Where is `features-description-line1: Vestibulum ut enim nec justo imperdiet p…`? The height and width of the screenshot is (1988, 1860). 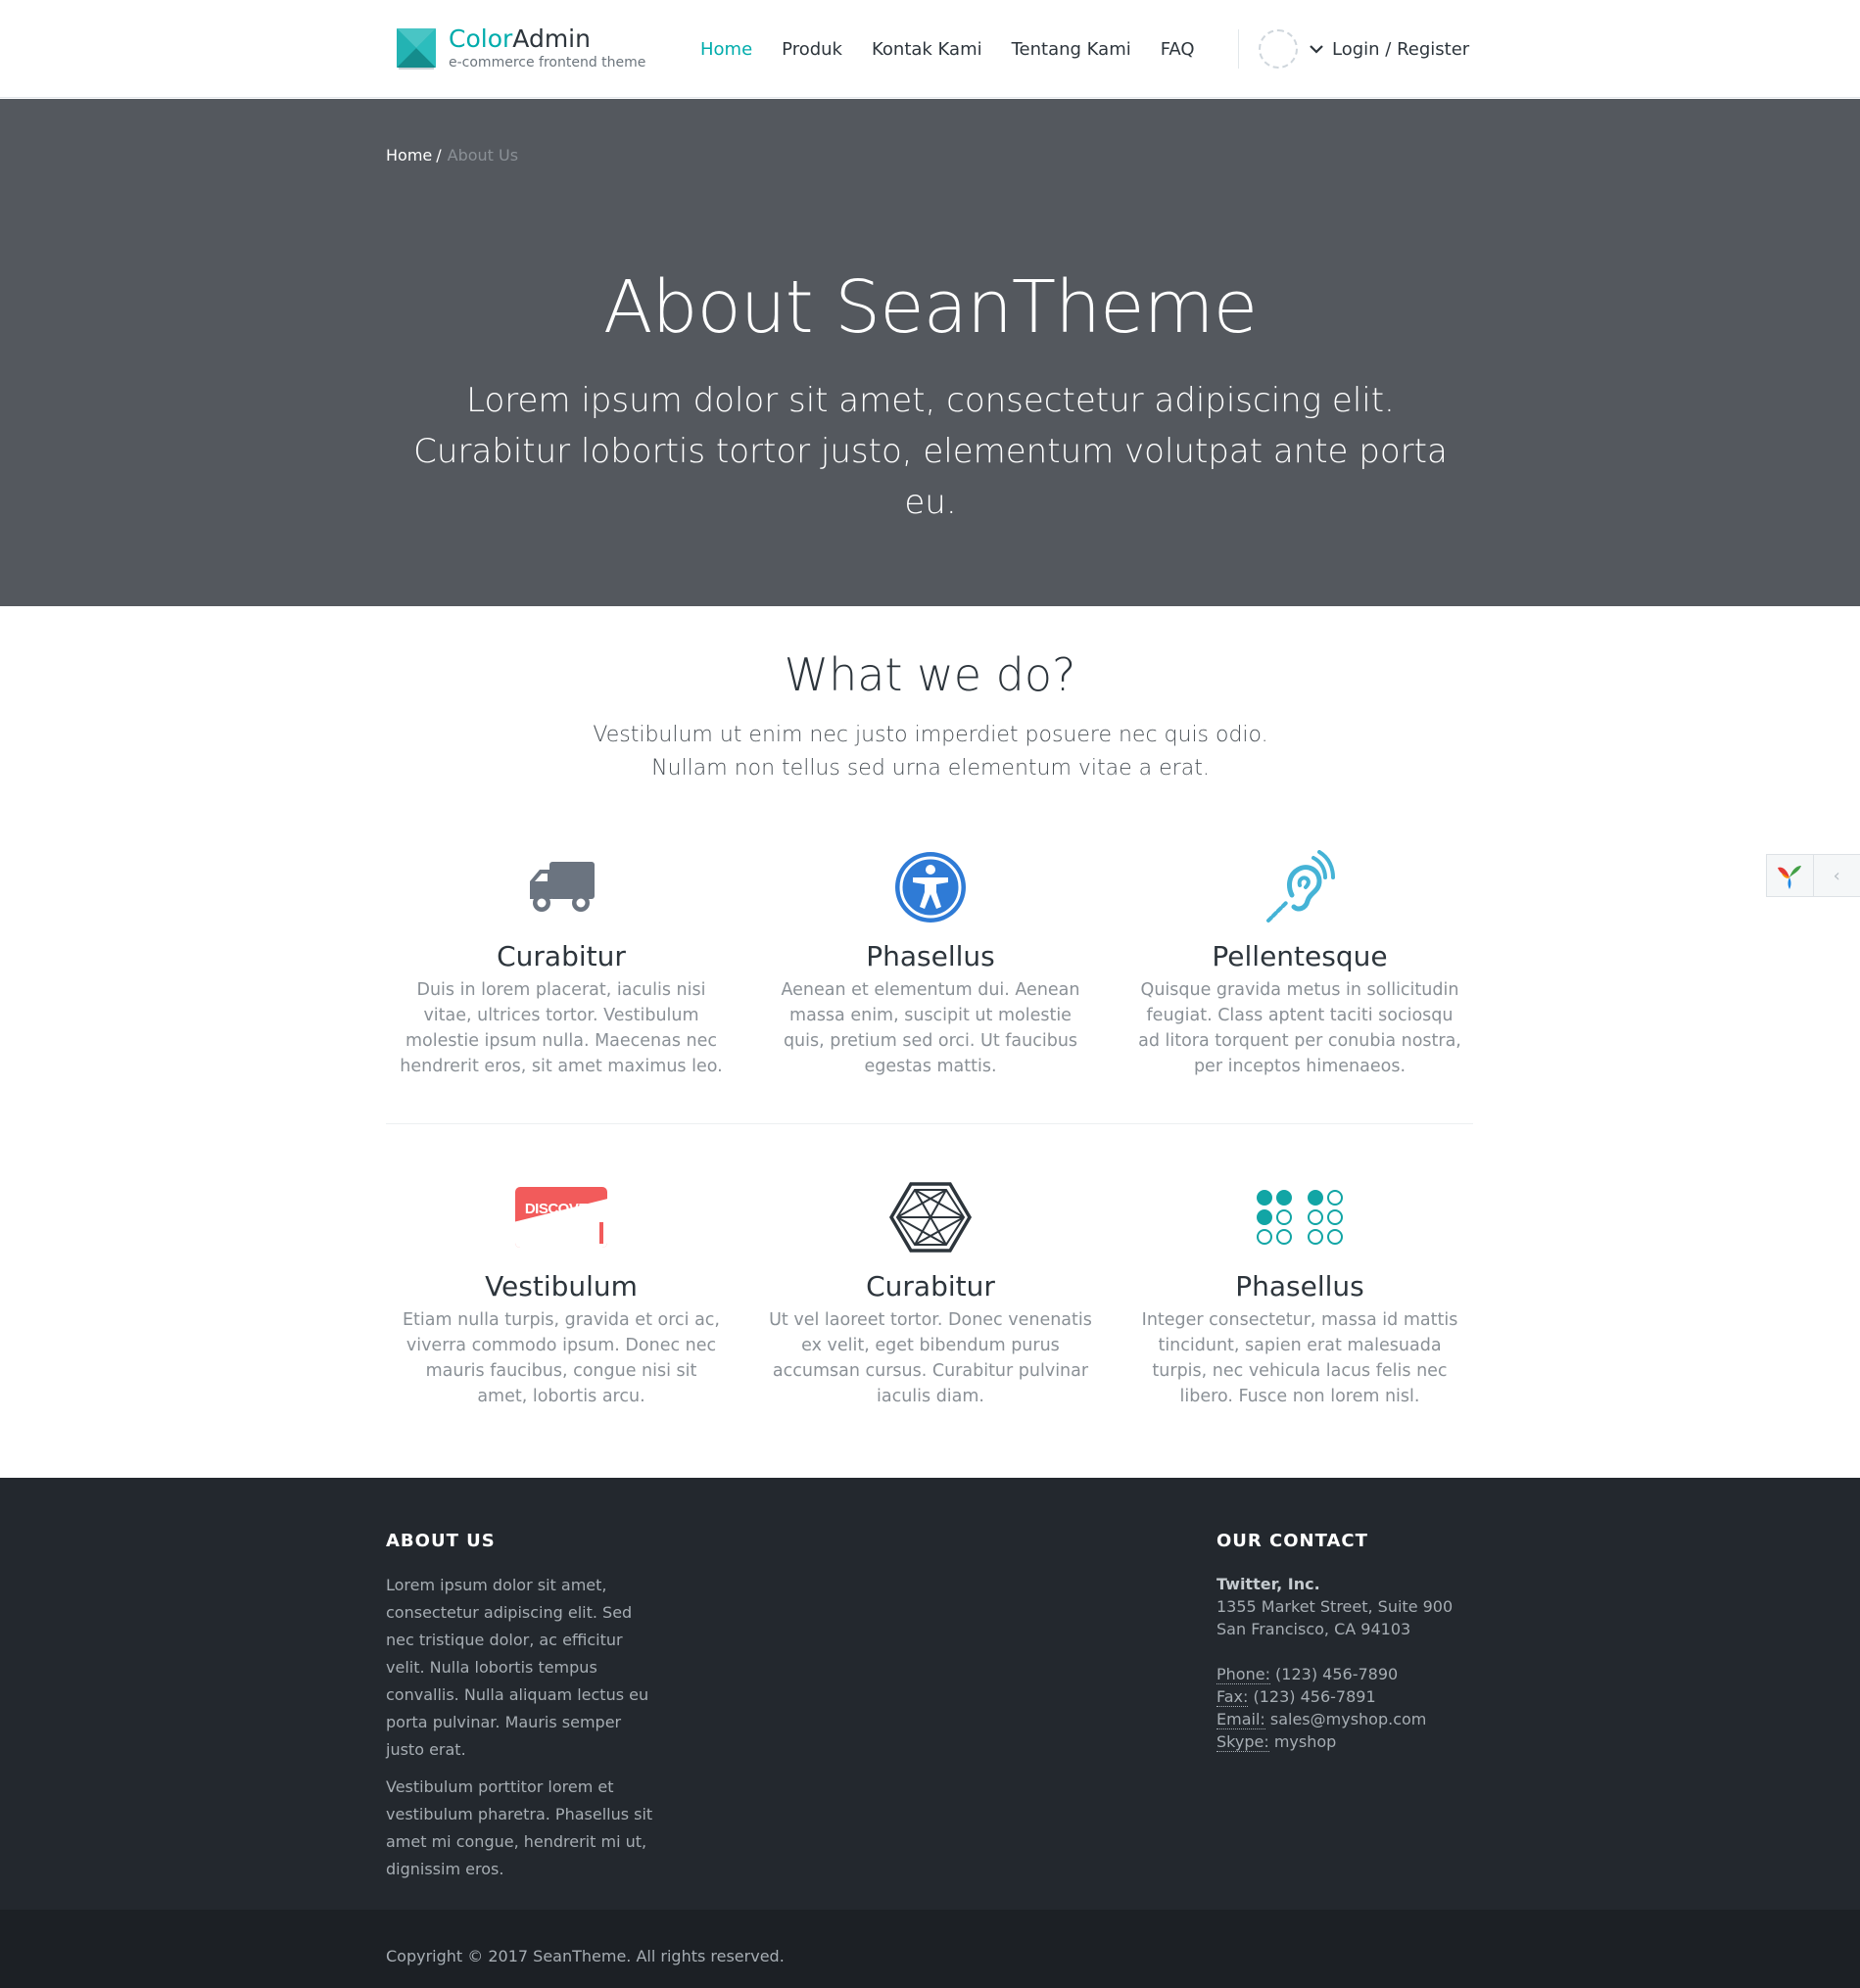 features-description-line1: Vestibulum ut enim nec justo imperdiet p… is located at coordinates (930, 735).